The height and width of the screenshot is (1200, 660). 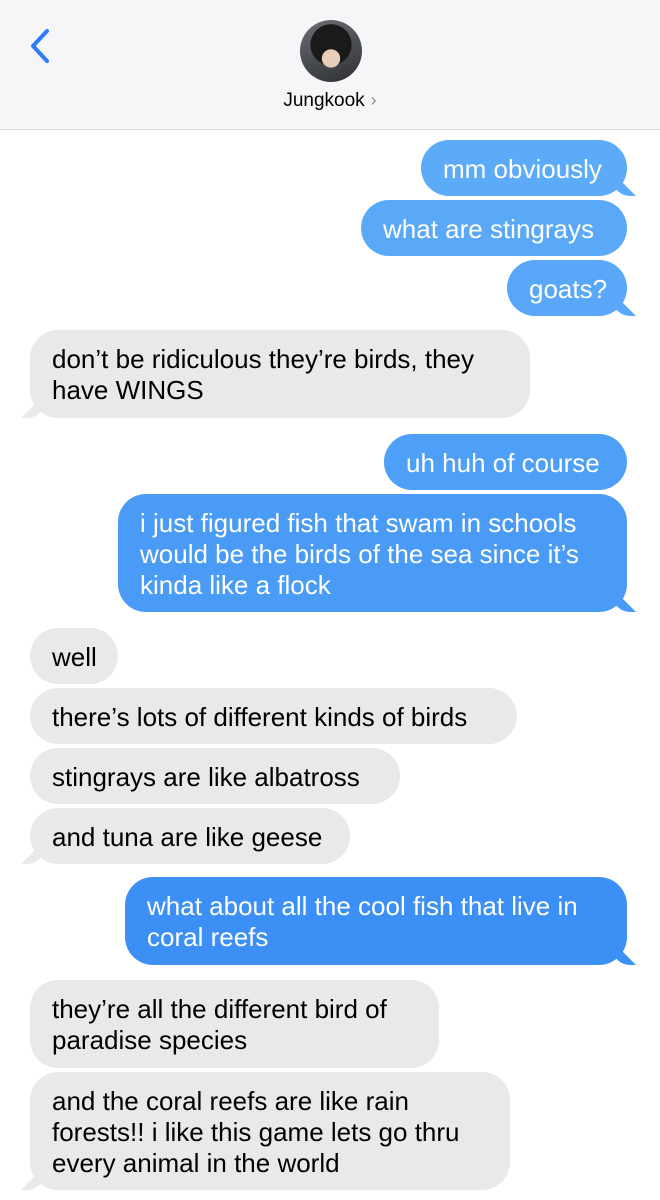 I want to click on message-bubble-incoming: well, so click(x=74, y=656).